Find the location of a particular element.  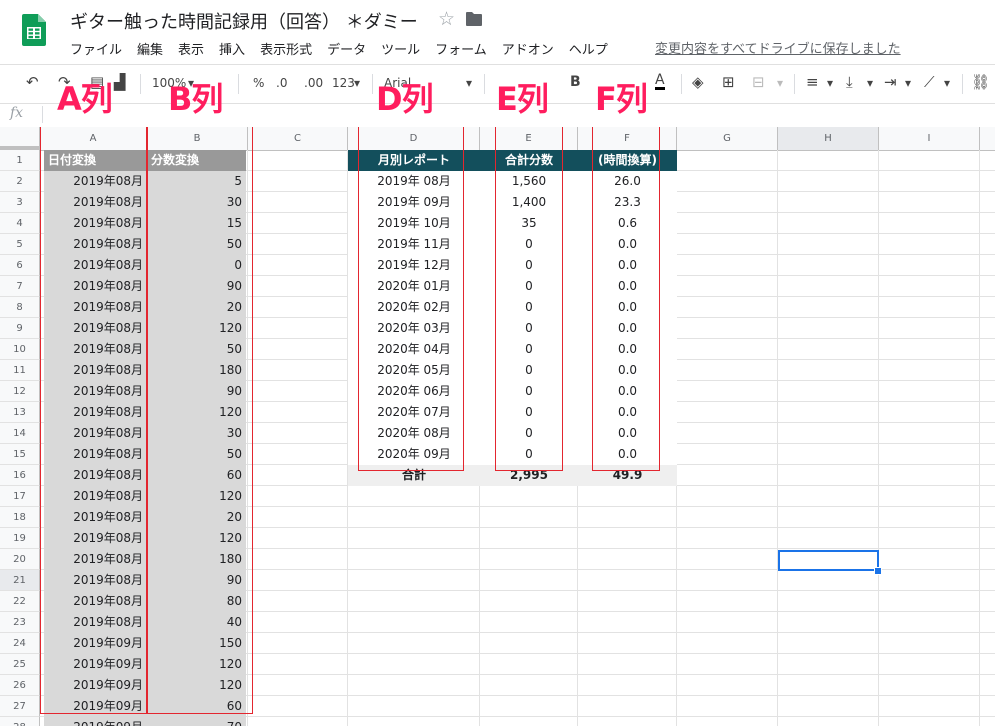

row-header-17: 17 is located at coordinates (20, 496).